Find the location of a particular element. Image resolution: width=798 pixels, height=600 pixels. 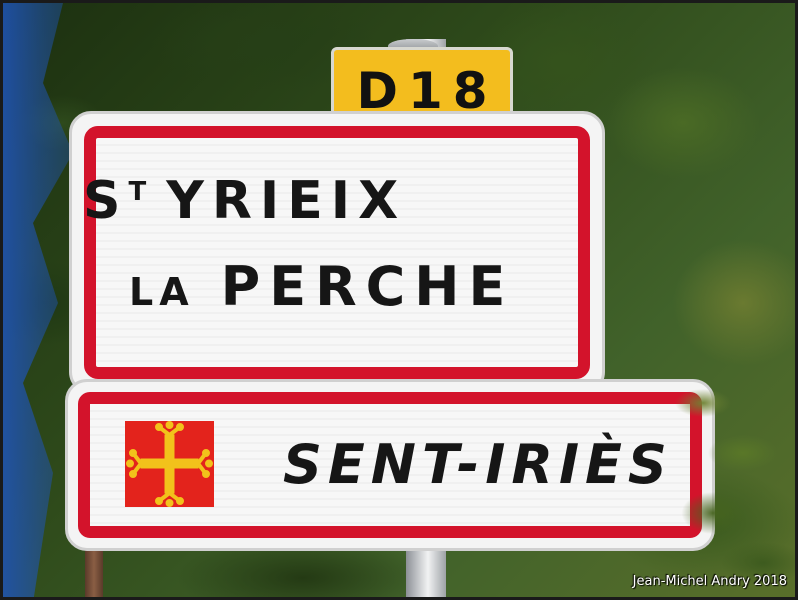

town-name-line1: ST YRIEIX is located at coordinates (303, 206).